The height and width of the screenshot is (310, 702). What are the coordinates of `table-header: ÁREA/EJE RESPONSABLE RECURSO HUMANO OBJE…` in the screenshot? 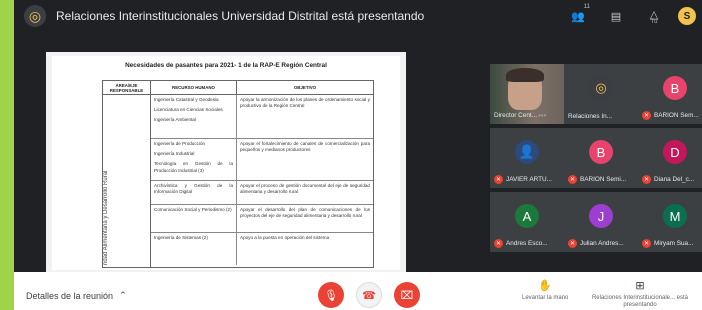 It's located at (238, 88).